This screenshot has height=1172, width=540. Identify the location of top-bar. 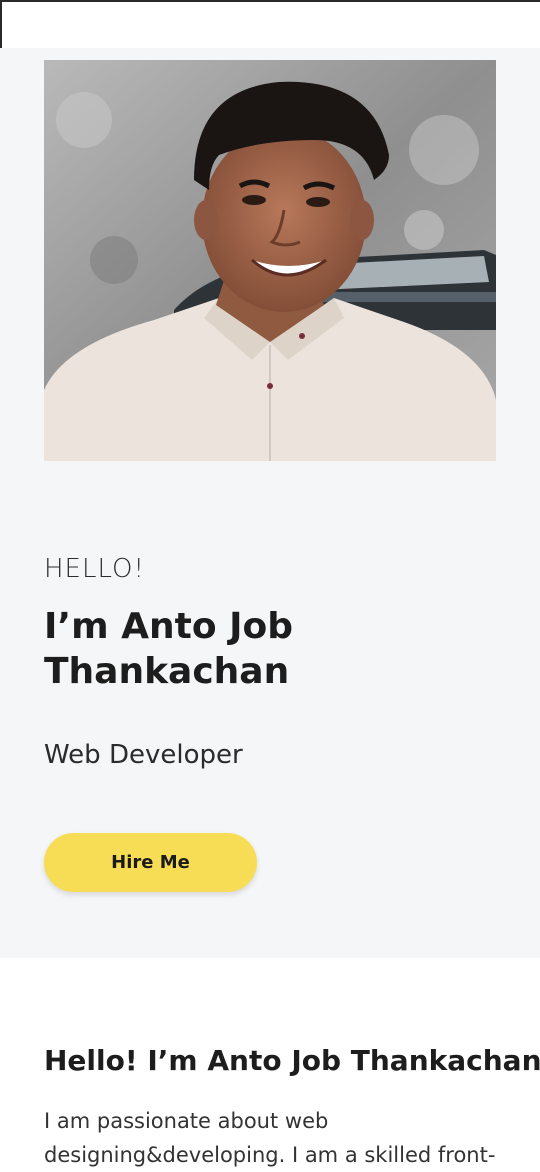
(270, 24).